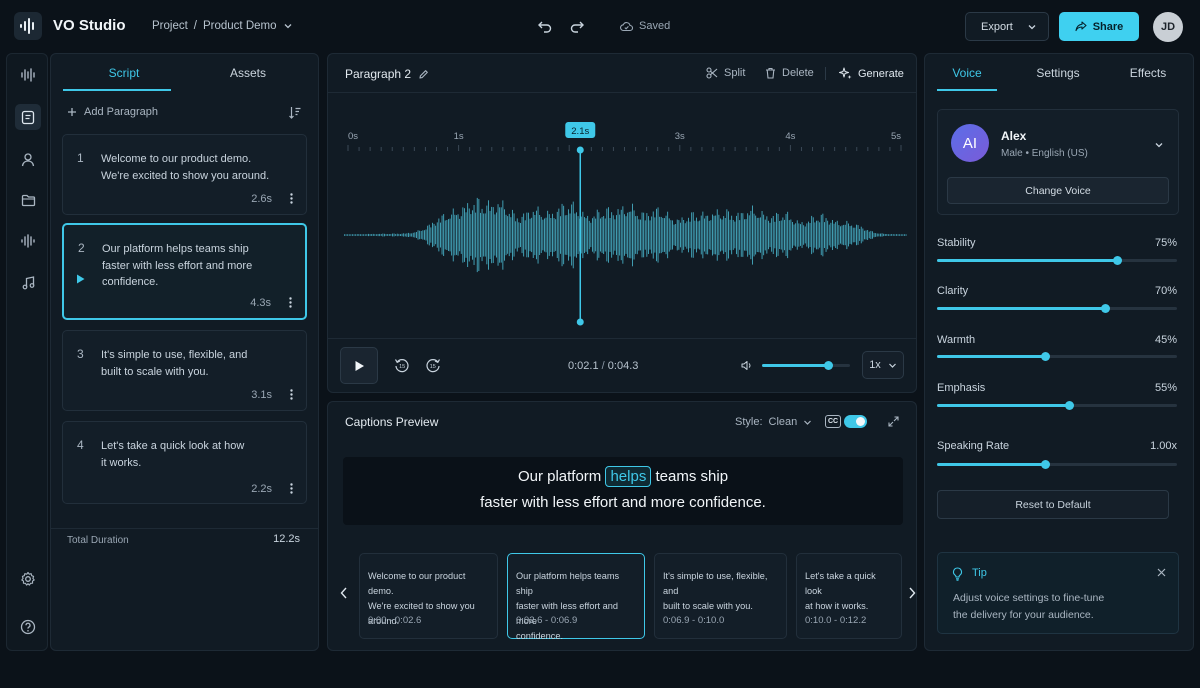 Image resolution: width=1200 pixels, height=688 pixels. What do you see at coordinates (402, 365) in the screenshot?
I see `rewind-15-icon: 15` at bounding box center [402, 365].